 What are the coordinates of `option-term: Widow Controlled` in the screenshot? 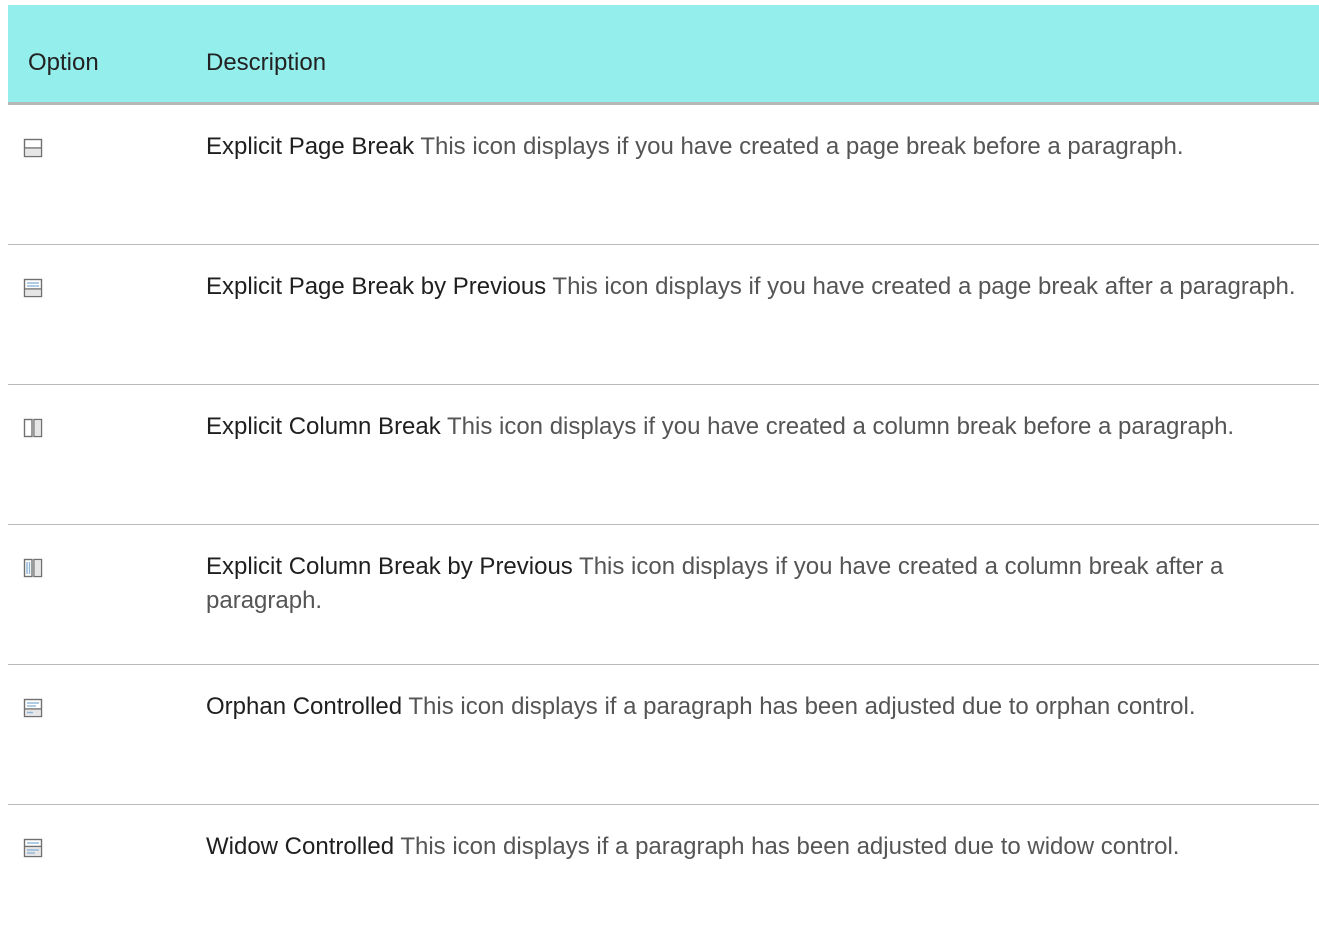 It's located at (300, 846).